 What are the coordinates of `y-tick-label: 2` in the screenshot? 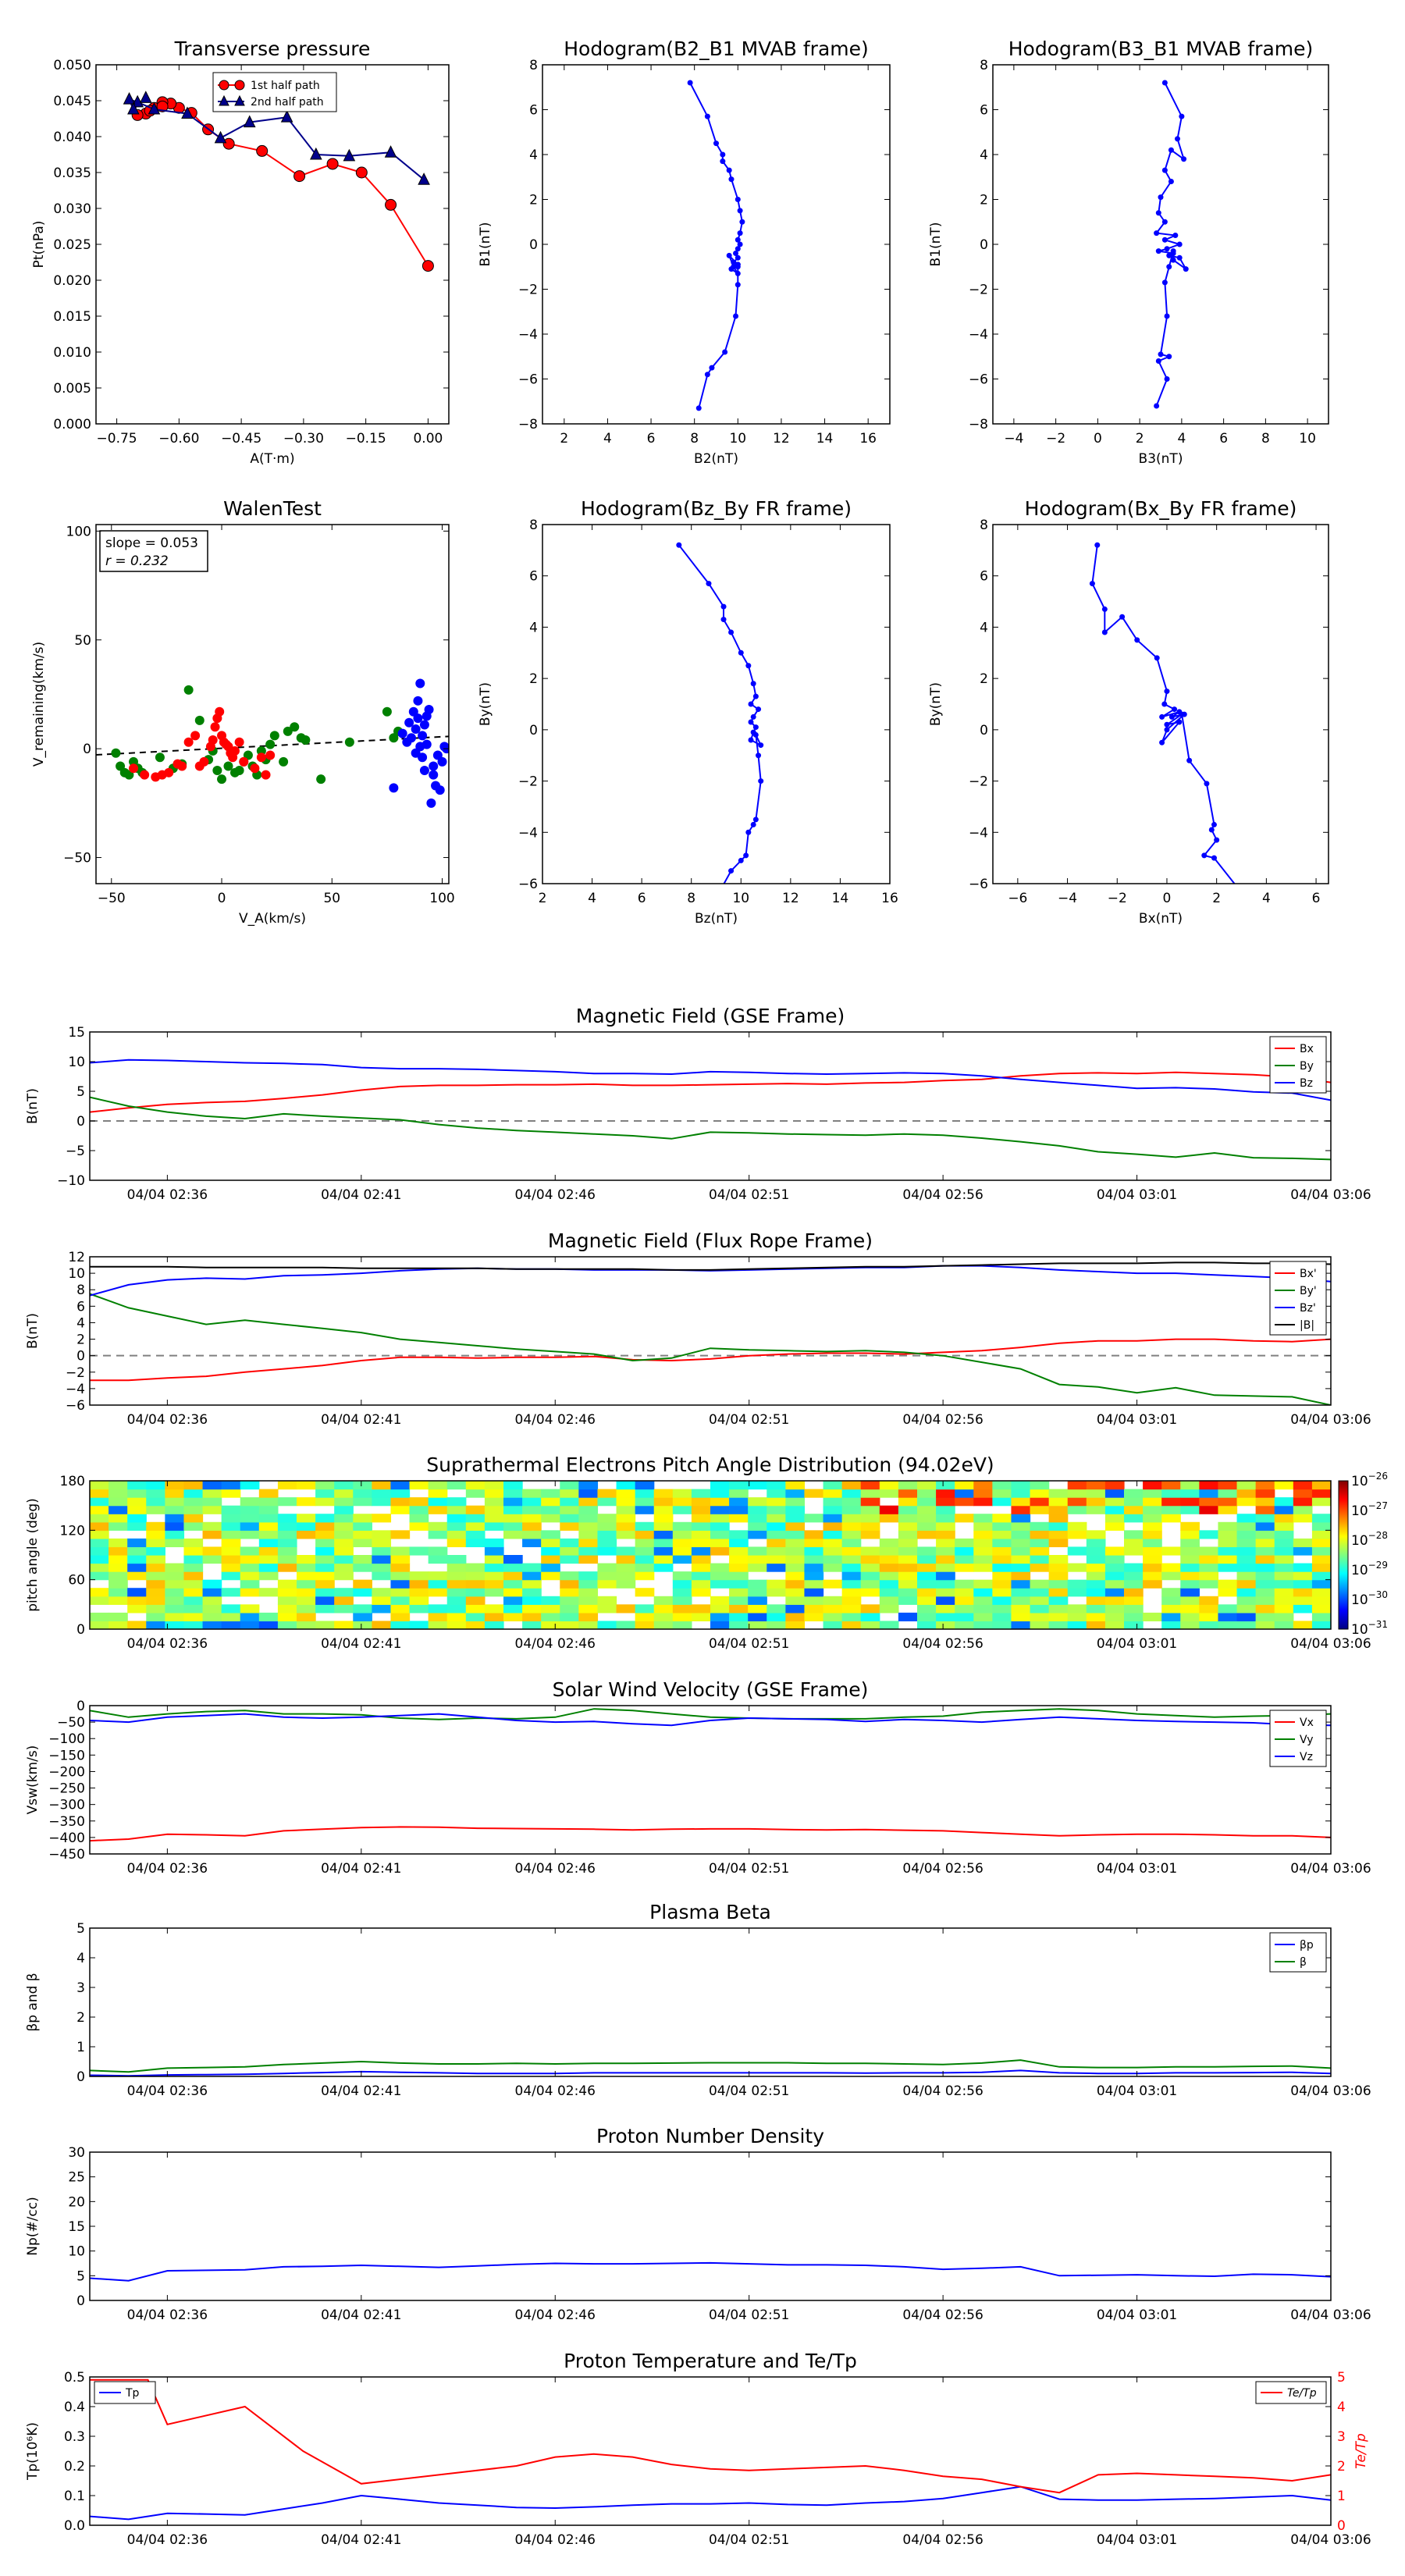 It's located at (81, 2018).